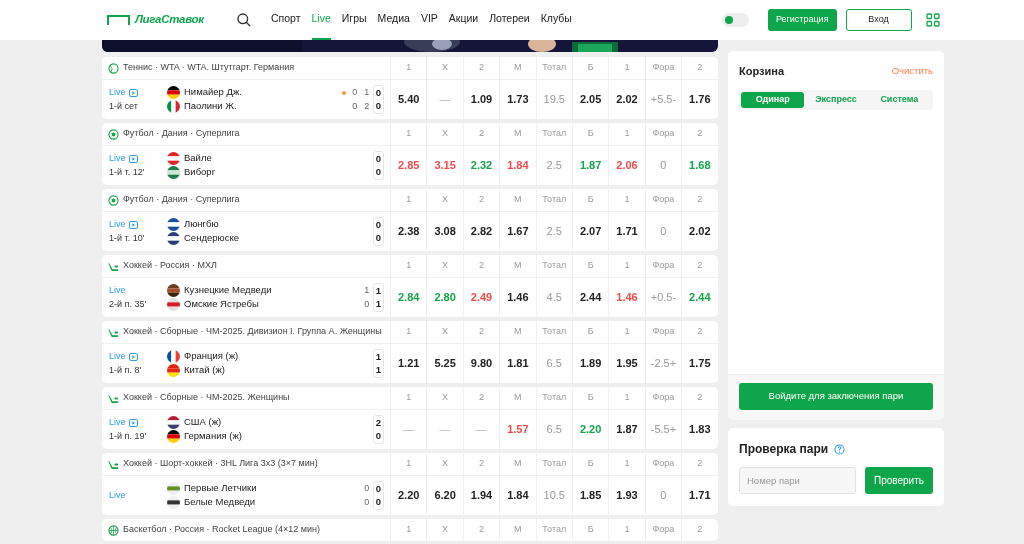  Describe the element at coordinates (590, 495) in the screenshot. I see `odds-cell: 1.85` at that location.